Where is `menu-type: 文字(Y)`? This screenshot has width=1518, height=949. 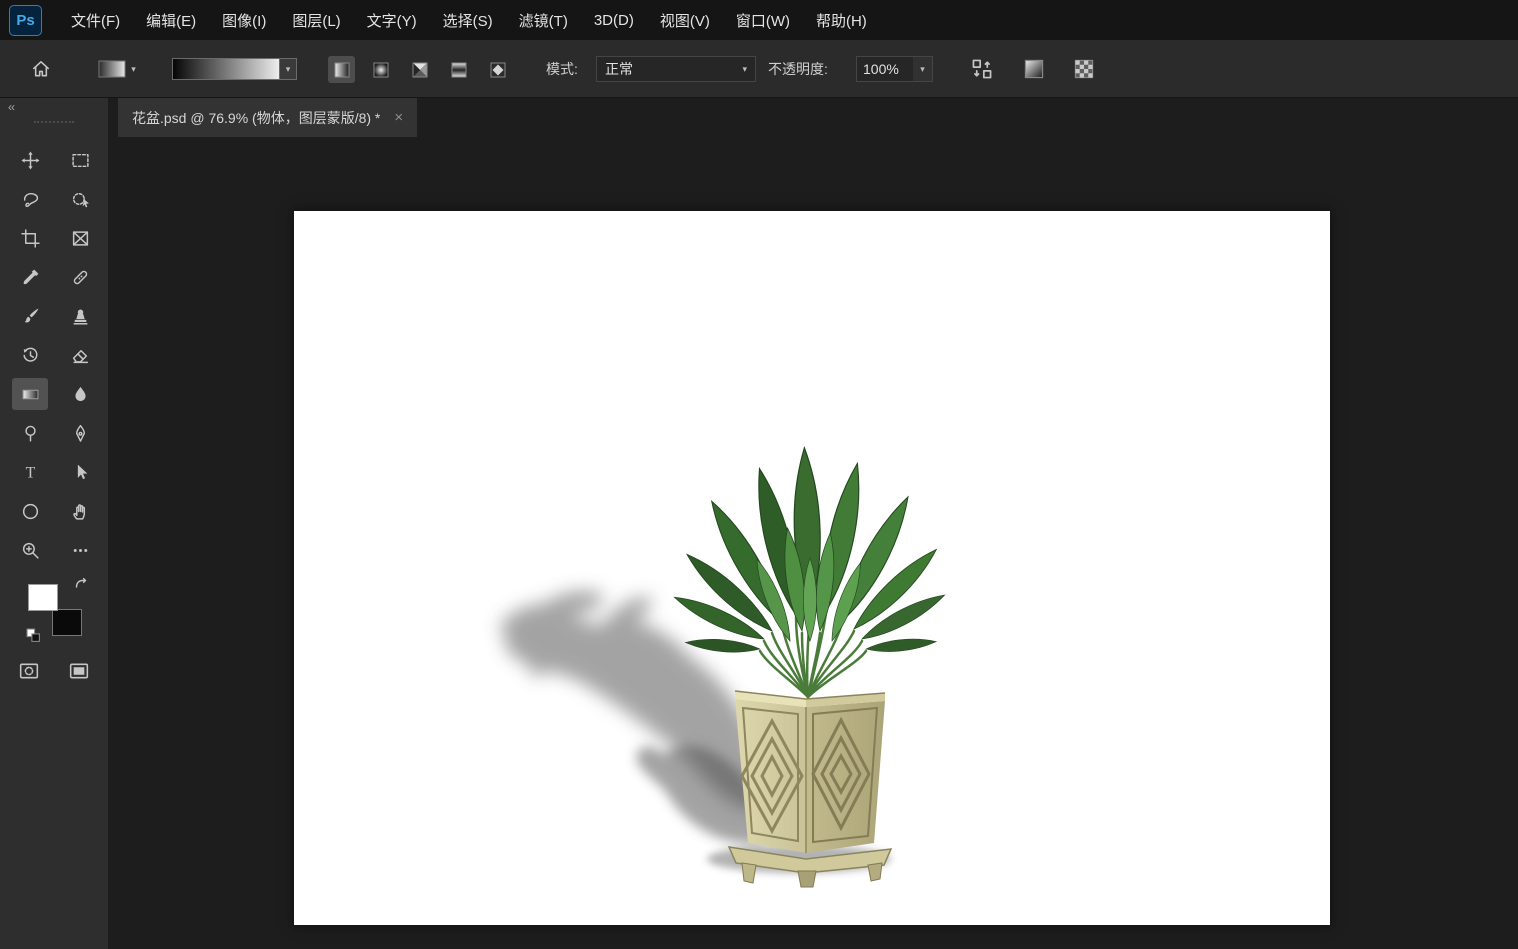 menu-type: 文字(Y) is located at coordinates (392, 20).